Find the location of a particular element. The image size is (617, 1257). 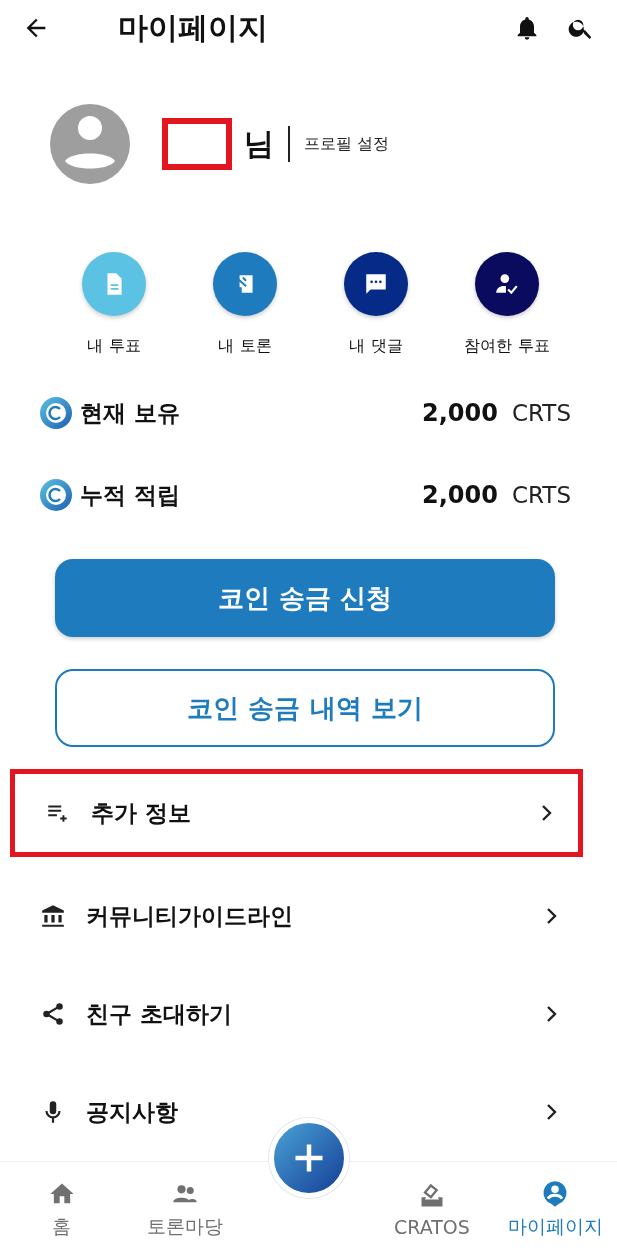

avatar-icon is located at coordinates (90, 144).